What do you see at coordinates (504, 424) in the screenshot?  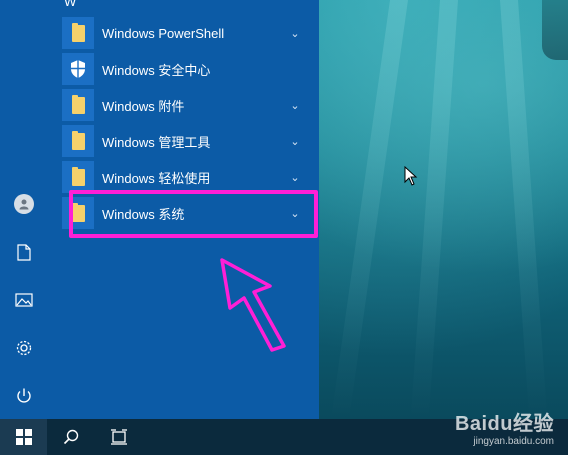 I see `watermark-brand: Baidu经验` at bounding box center [504, 424].